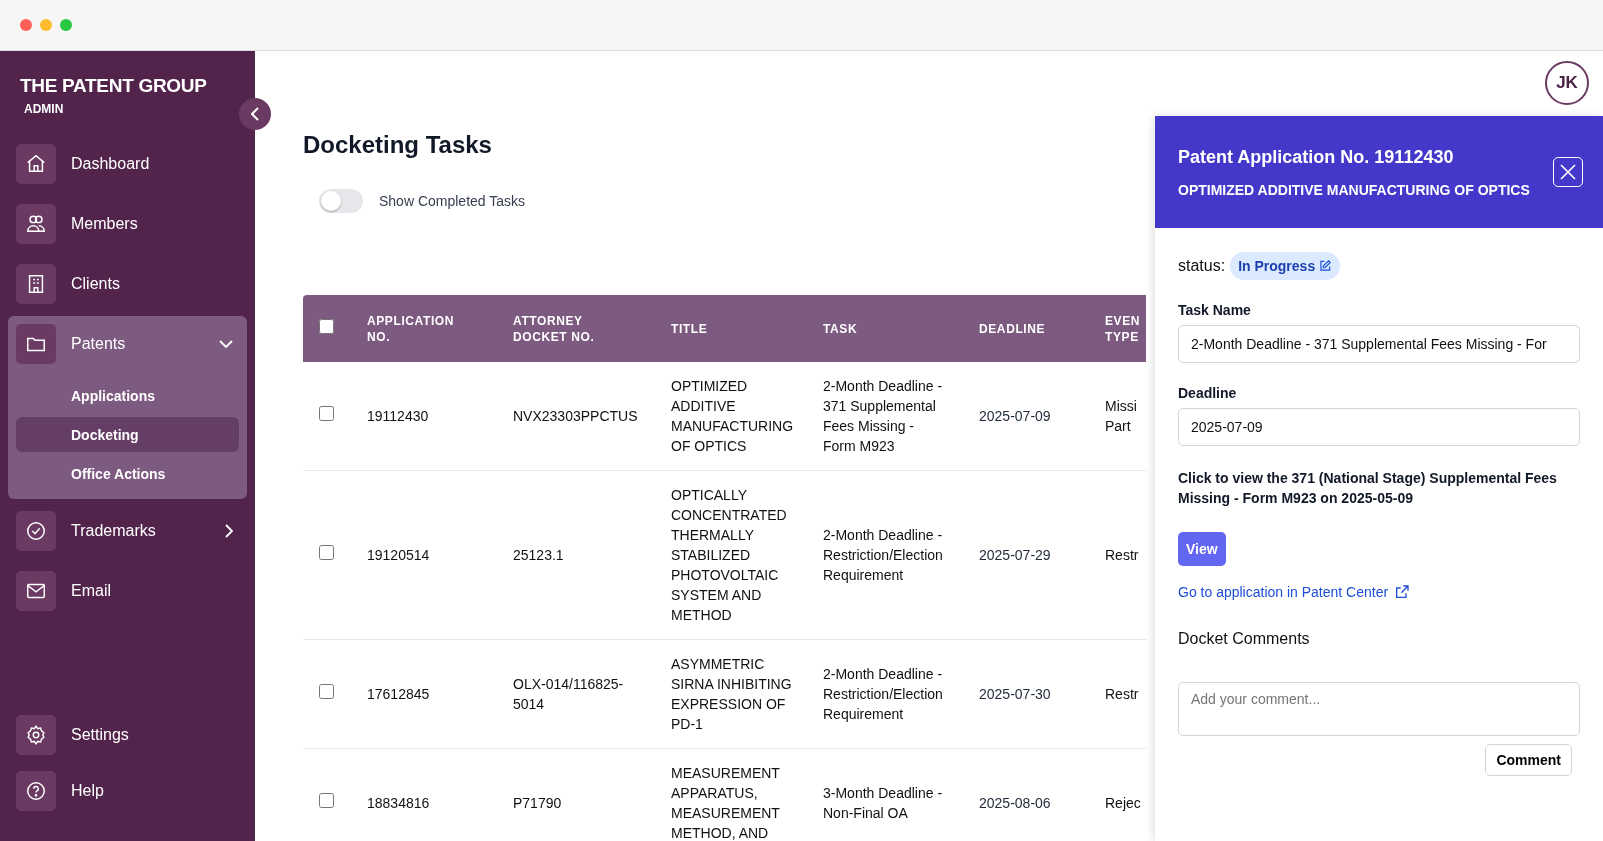 Image resolution: width=1603 pixels, height=841 pixels. Describe the element at coordinates (732, 416) in the screenshot. I see `table-cell: OPTIMIZED ADDITIVE MANUFACTURING OF OPTICS` at that location.